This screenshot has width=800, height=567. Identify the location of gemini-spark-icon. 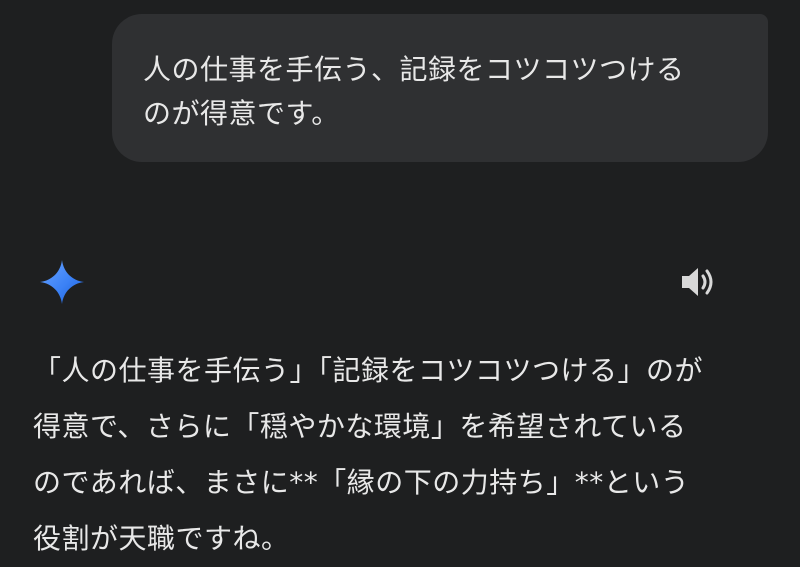
(62, 282).